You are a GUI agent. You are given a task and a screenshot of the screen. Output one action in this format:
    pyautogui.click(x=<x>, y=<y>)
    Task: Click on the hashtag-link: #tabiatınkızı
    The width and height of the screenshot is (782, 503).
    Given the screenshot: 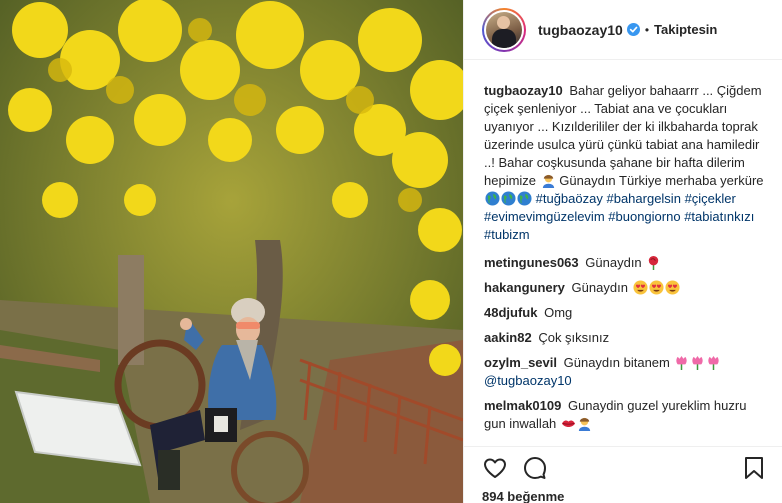 What is the action you would take?
    pyautogui.click(x=719, y=216)
    